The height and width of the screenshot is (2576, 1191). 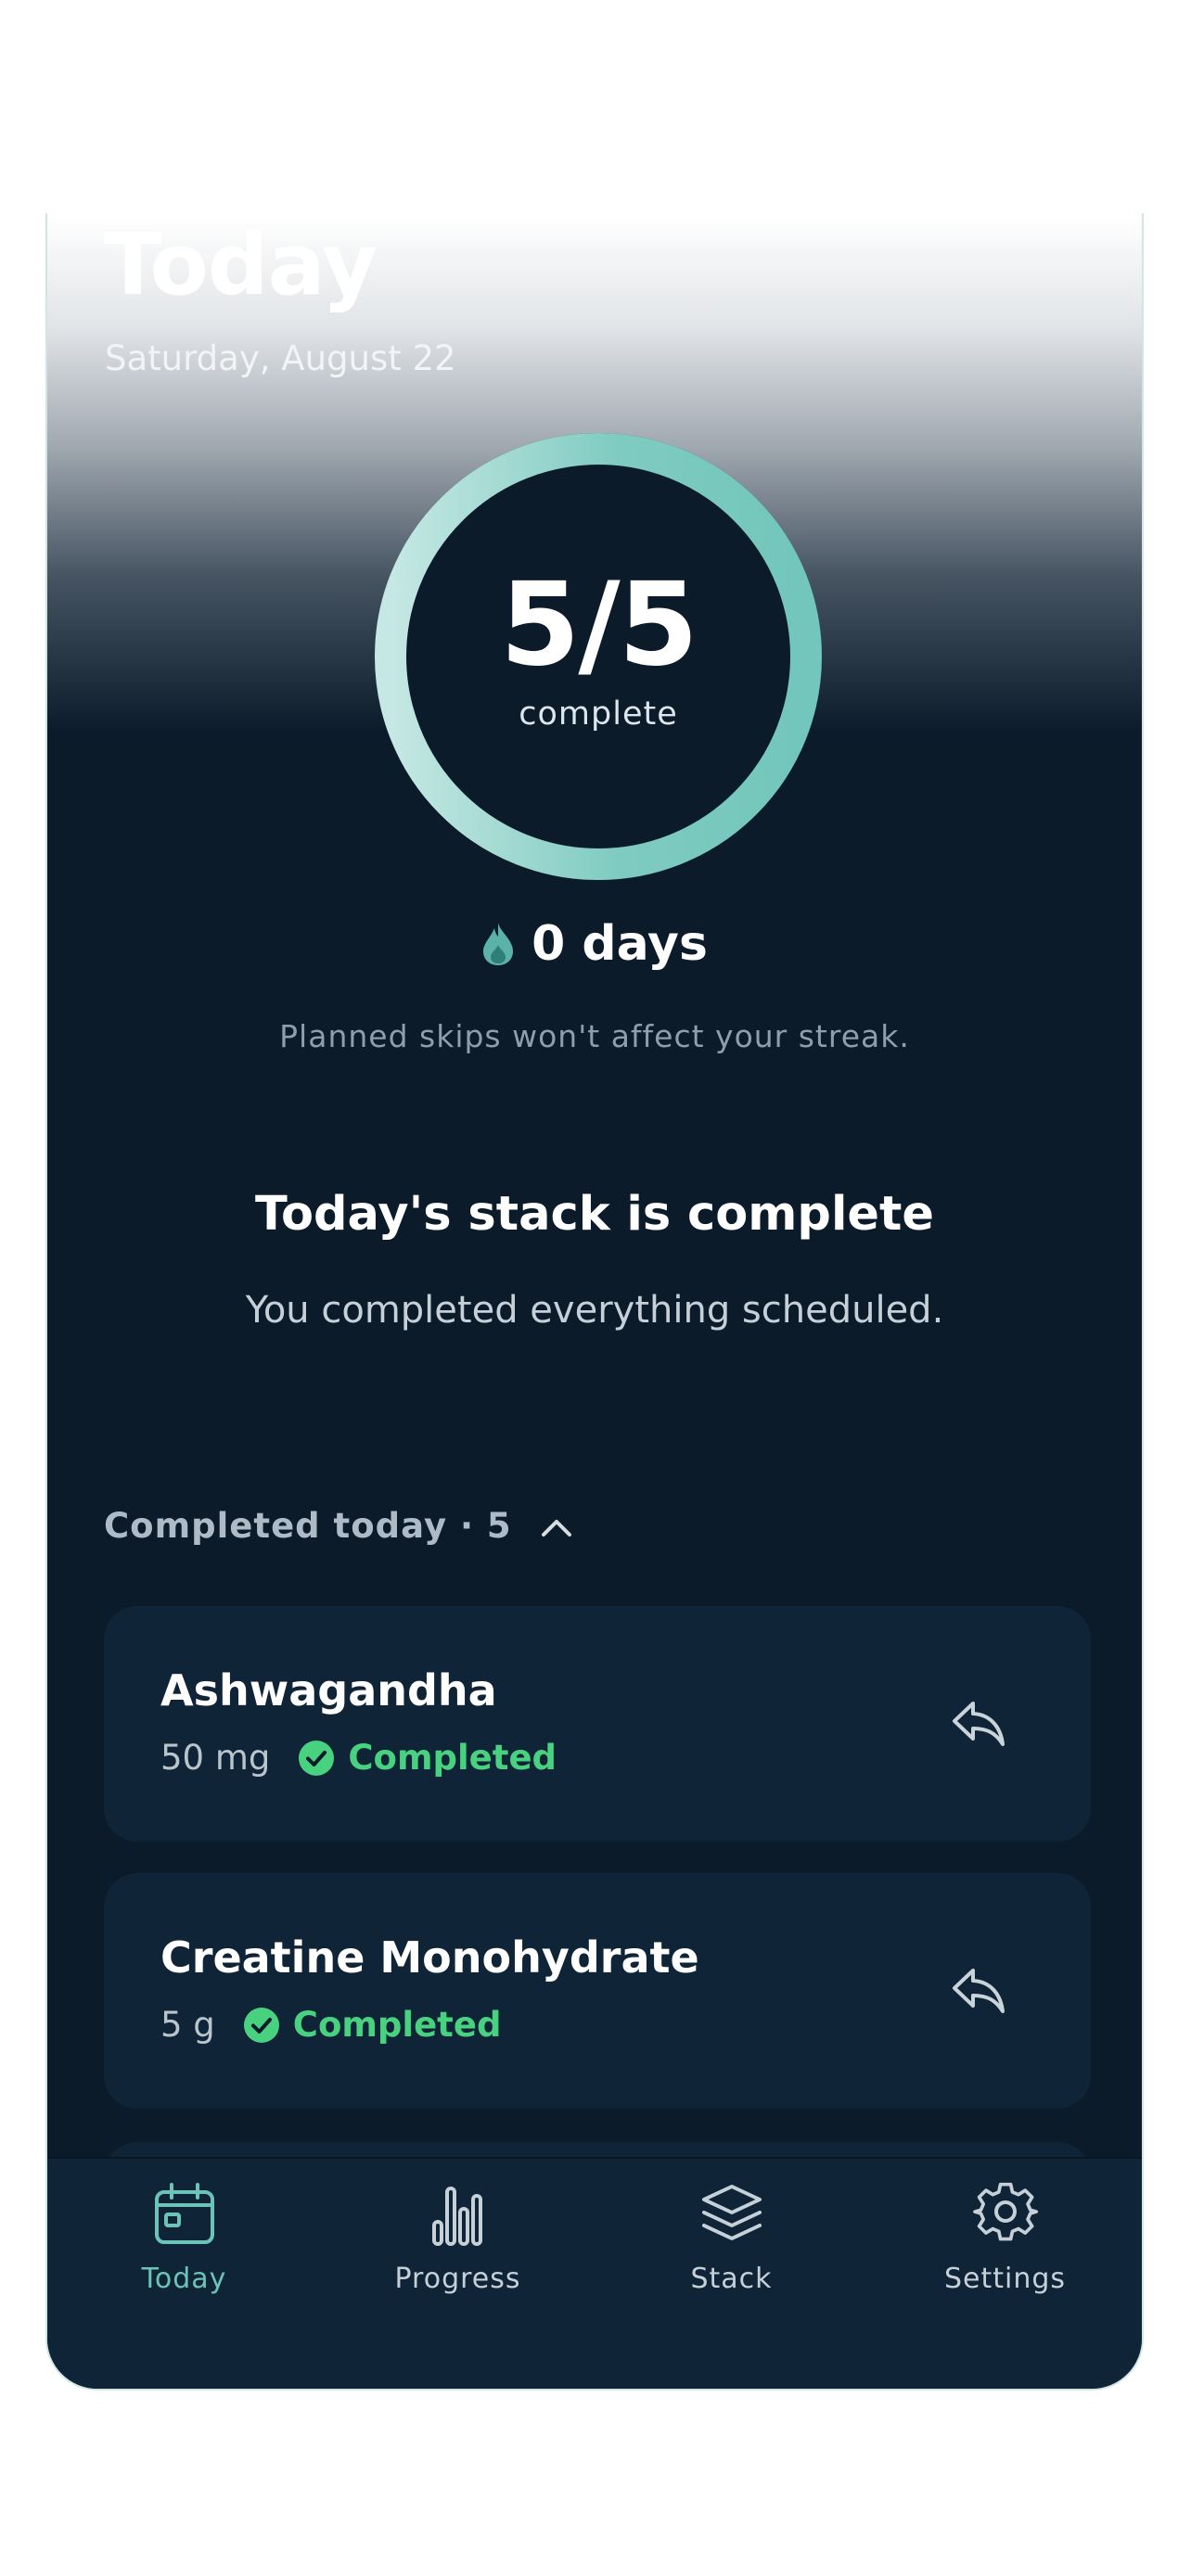 What do you see at coordinates (594, 1036) in the screenshot?
I see `streak-note: Planned skips won't affect your streak.` at bounding box center [594, 1036].